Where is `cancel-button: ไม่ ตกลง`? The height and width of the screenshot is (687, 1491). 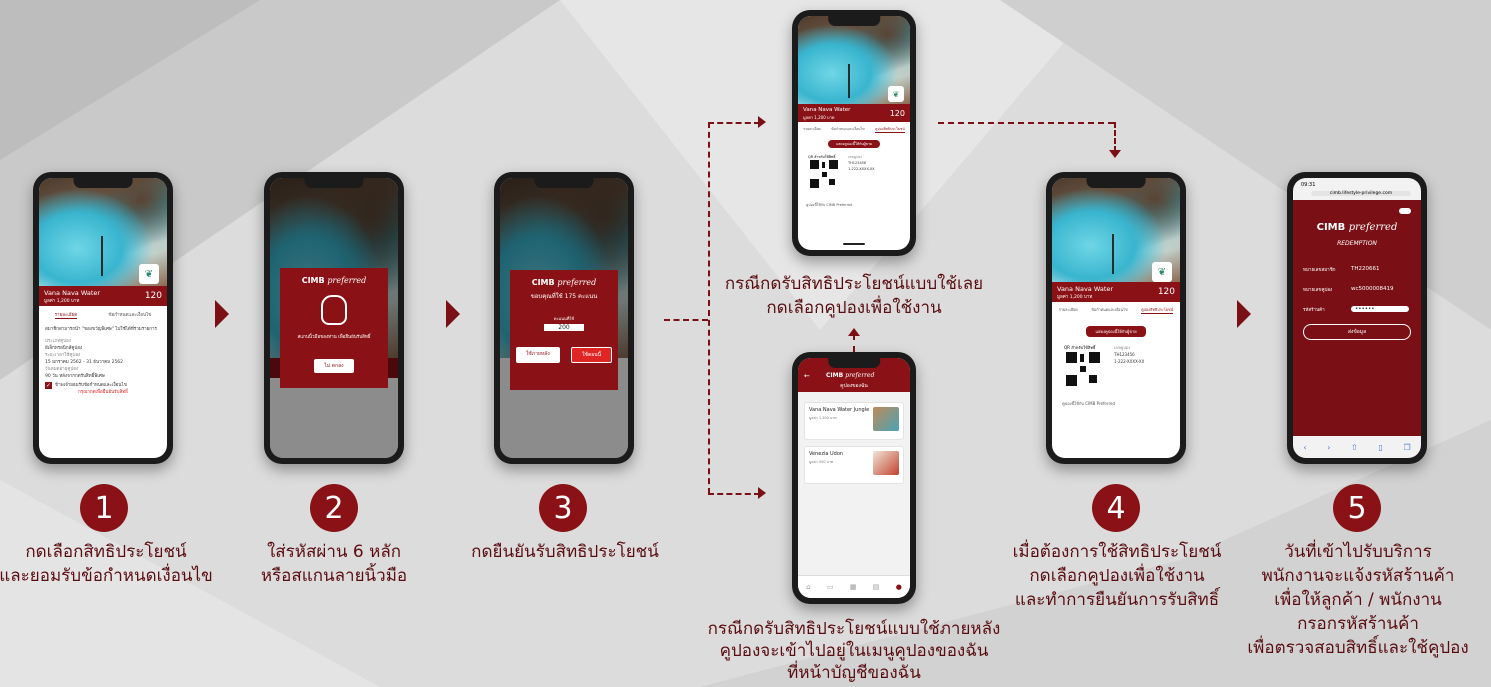 cancel-button: ไม่ ตกลง is located at coordinates (334, 366).